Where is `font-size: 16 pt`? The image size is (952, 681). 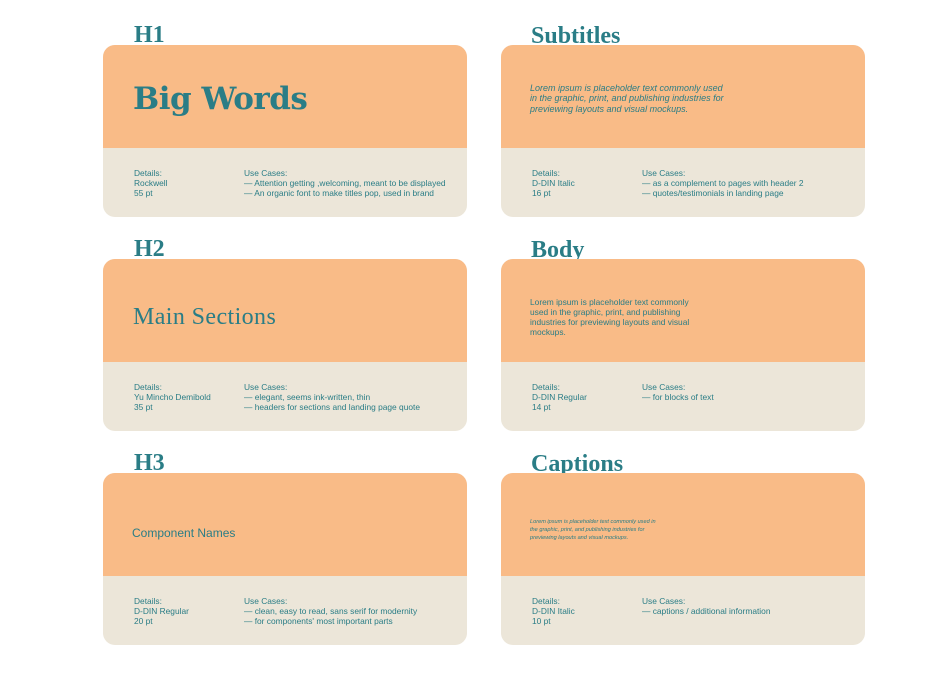
font-size: 16 pt is located at coordinates (541, 193).